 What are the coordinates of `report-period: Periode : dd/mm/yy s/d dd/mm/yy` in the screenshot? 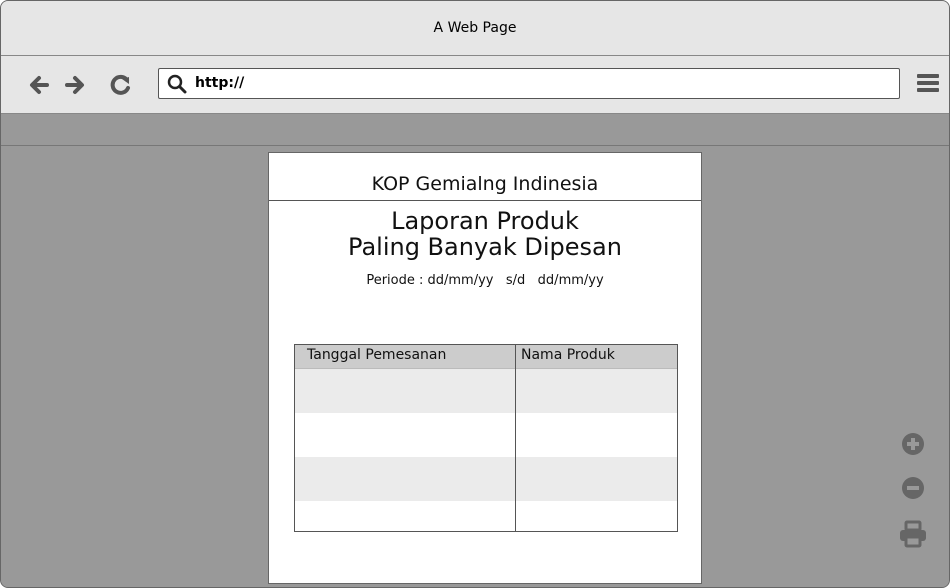 It's located at (485, 280).